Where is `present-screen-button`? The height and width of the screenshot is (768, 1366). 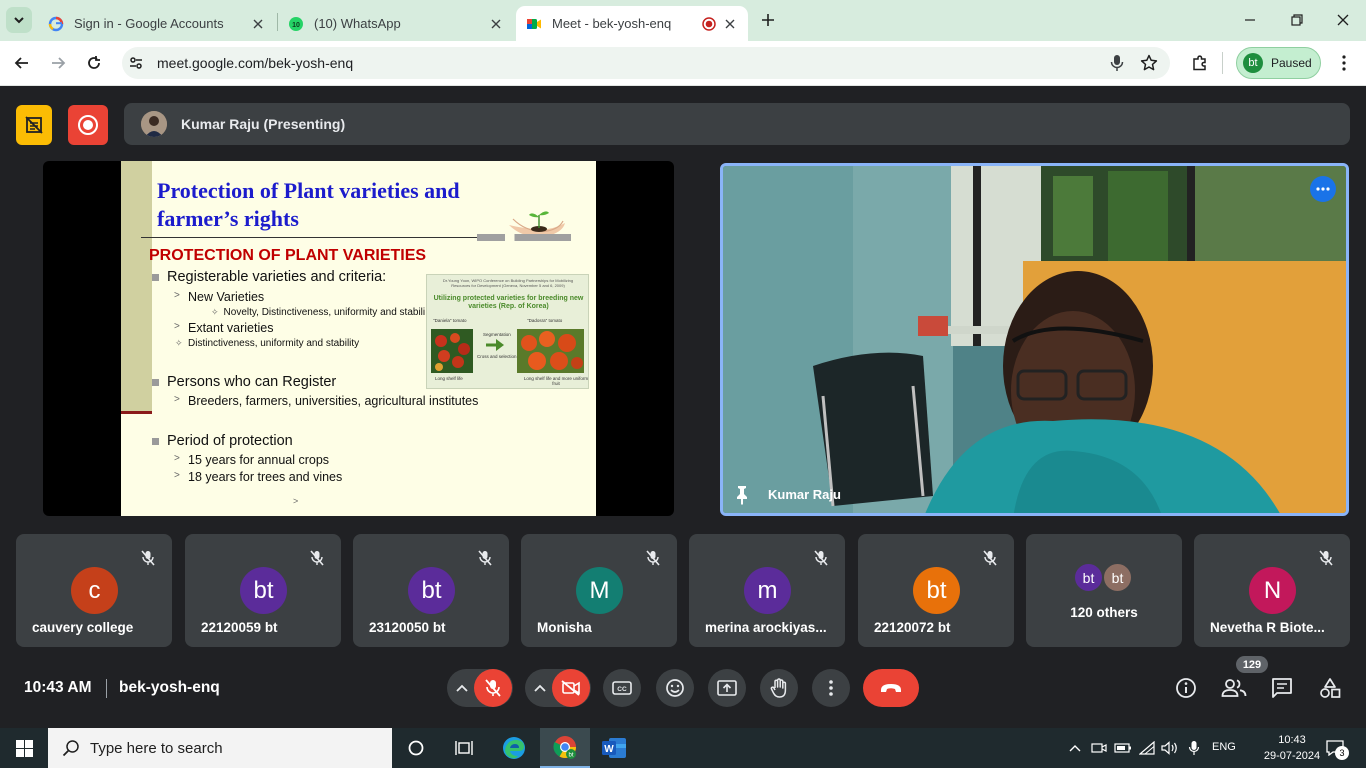 present-screen-button is located at coordinates (727, 688).